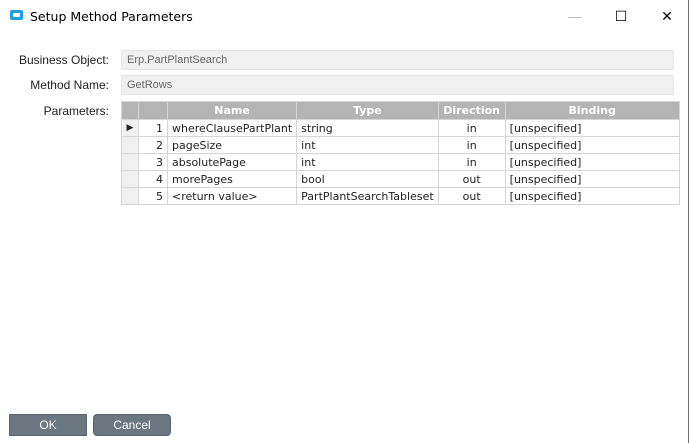 The width and height of the screenshot is (691, 443). I want to click on app-icon, so click(16, 15).